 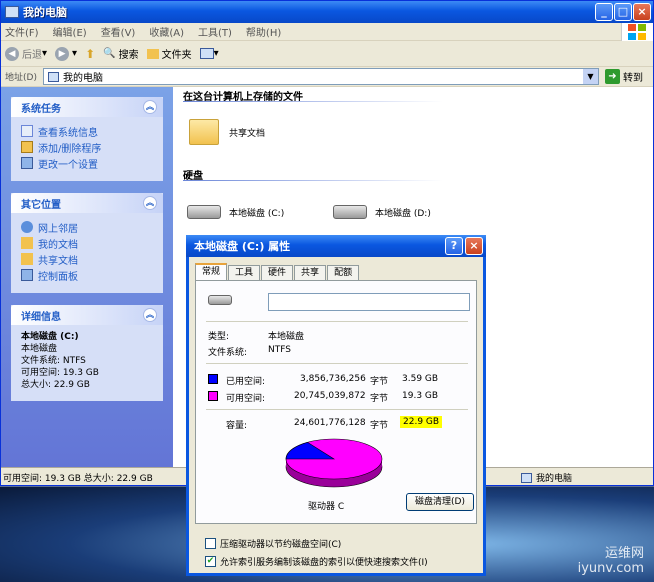 What do you see at coordinates (206, 53) in the screenshot?
I see `views-icon` at bounding box center [206, 53].